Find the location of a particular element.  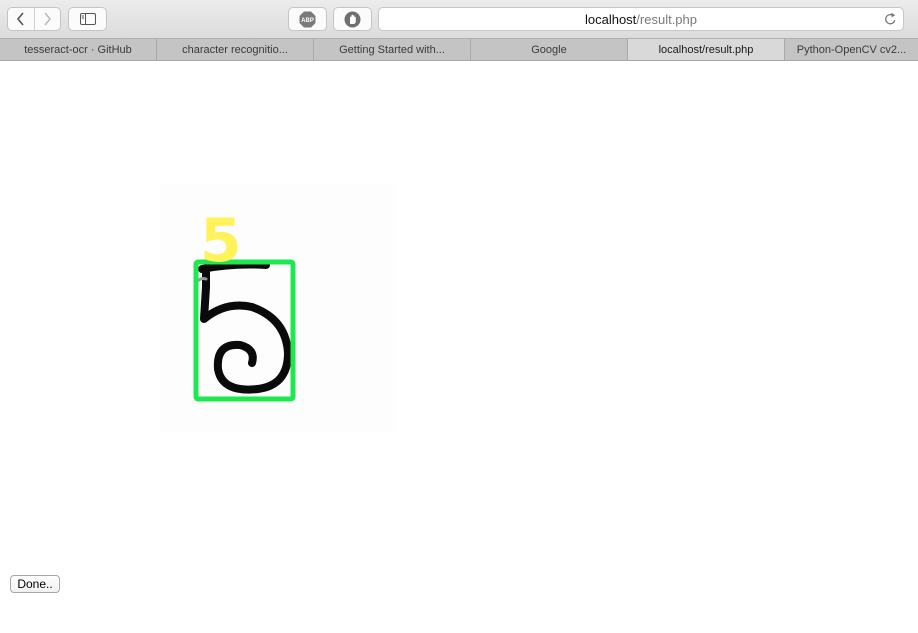

chevron-right-icon is located at coordinates (48, 19).